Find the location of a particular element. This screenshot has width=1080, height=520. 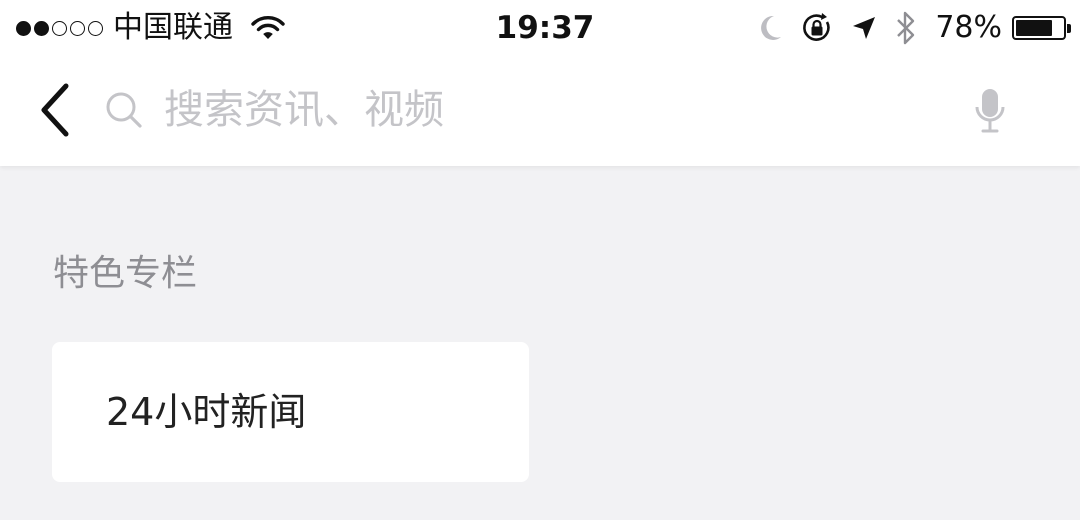

status-bar-right: 78% is located at coordinates (915, 28).